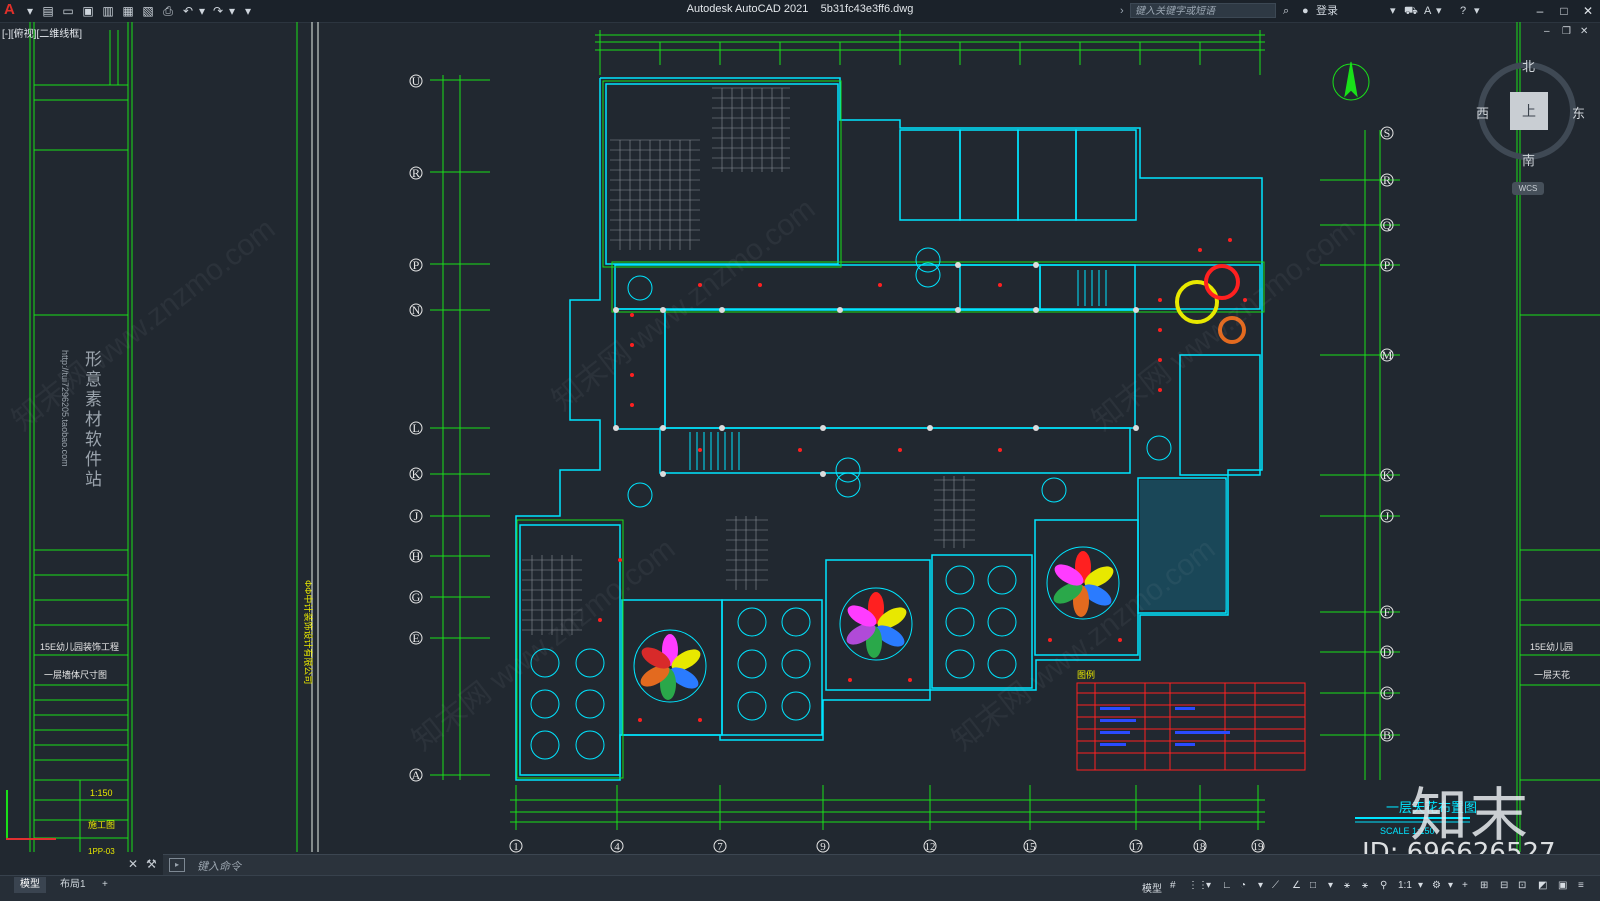  What do you see at coordinates (151, 864) in the screenshot?
I see `command-customize-icon: ⚒` at bounding box center [151, 864].